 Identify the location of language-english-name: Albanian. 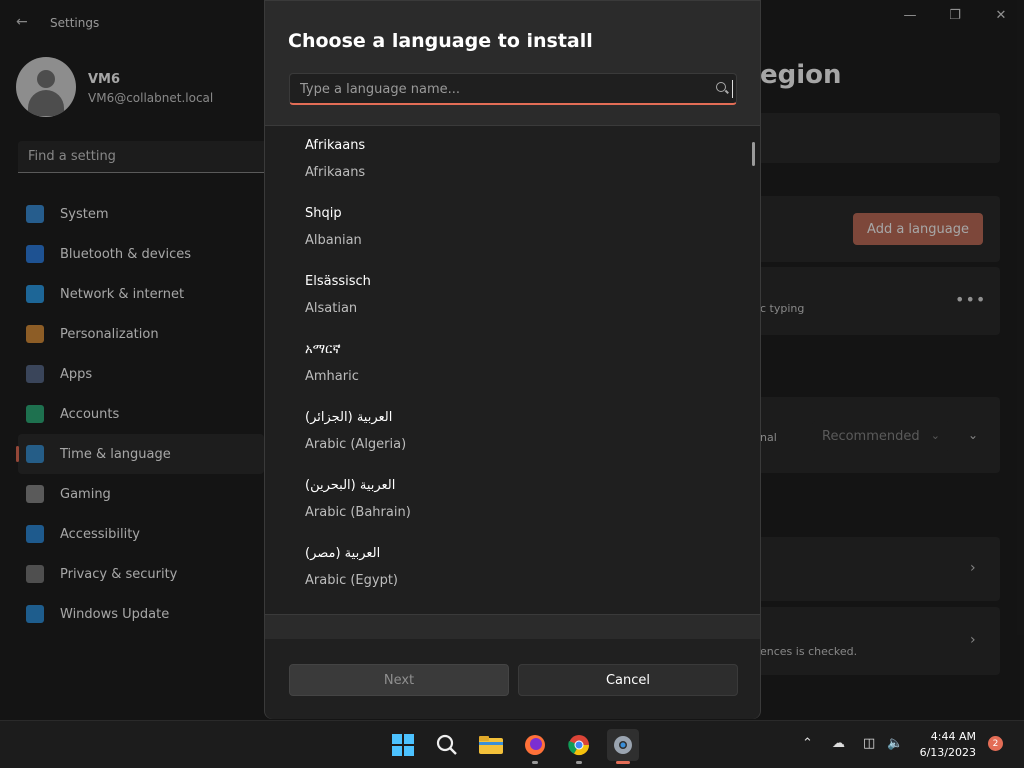
(333, 240).